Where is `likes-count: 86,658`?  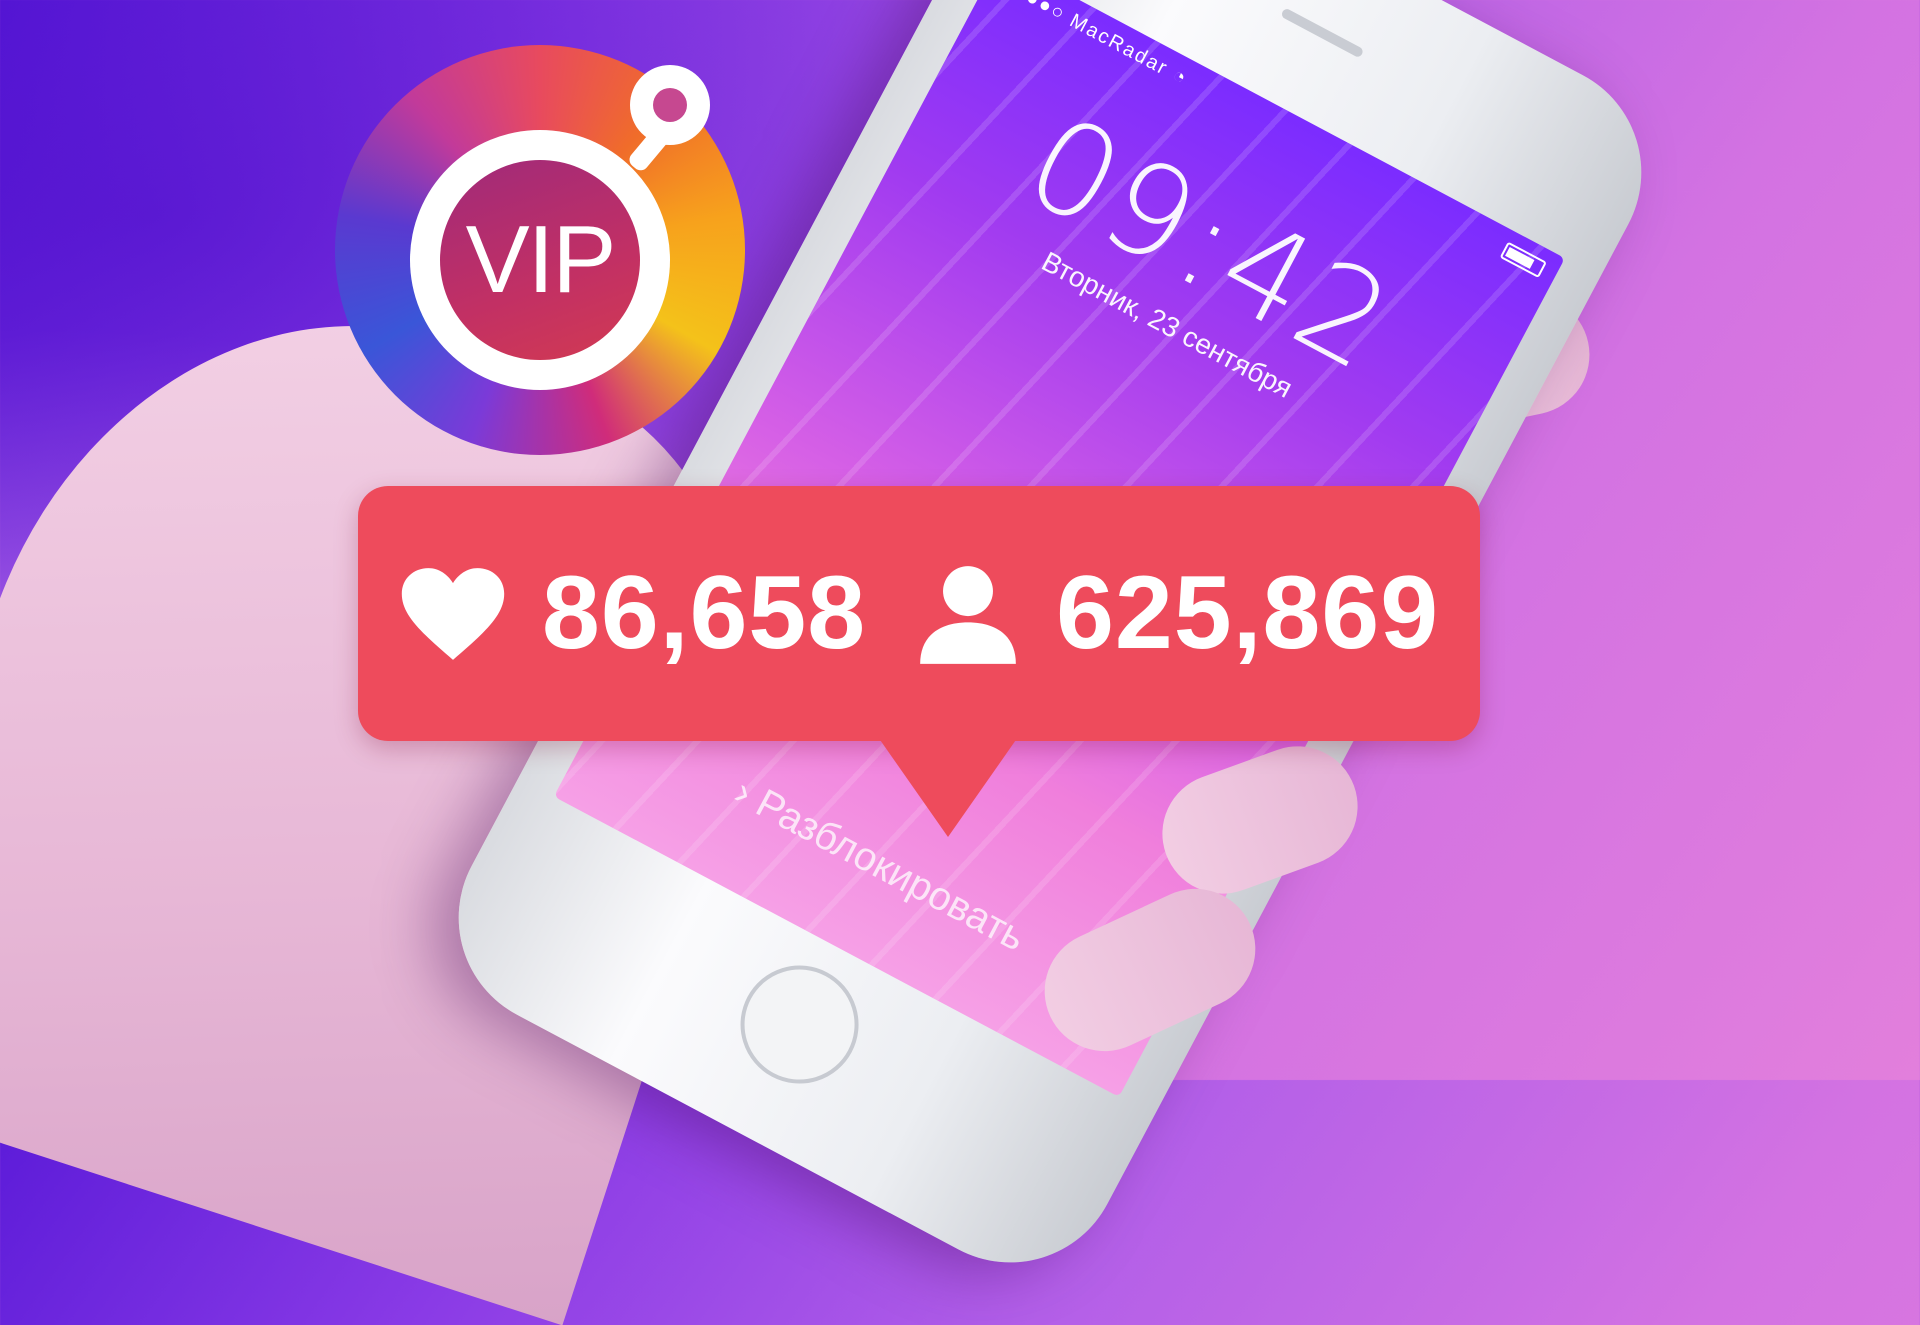
likes-count: 86,658 is located at coordinates (704, 613).